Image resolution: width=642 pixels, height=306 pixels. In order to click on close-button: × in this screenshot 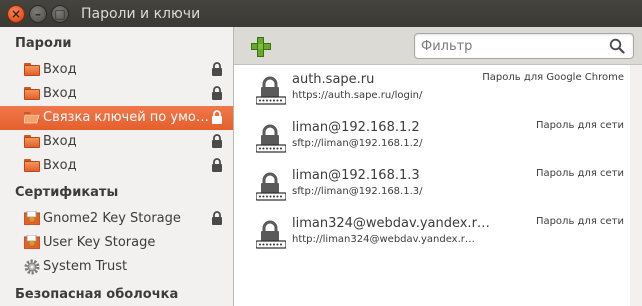, I will do `click(16, 13)`.